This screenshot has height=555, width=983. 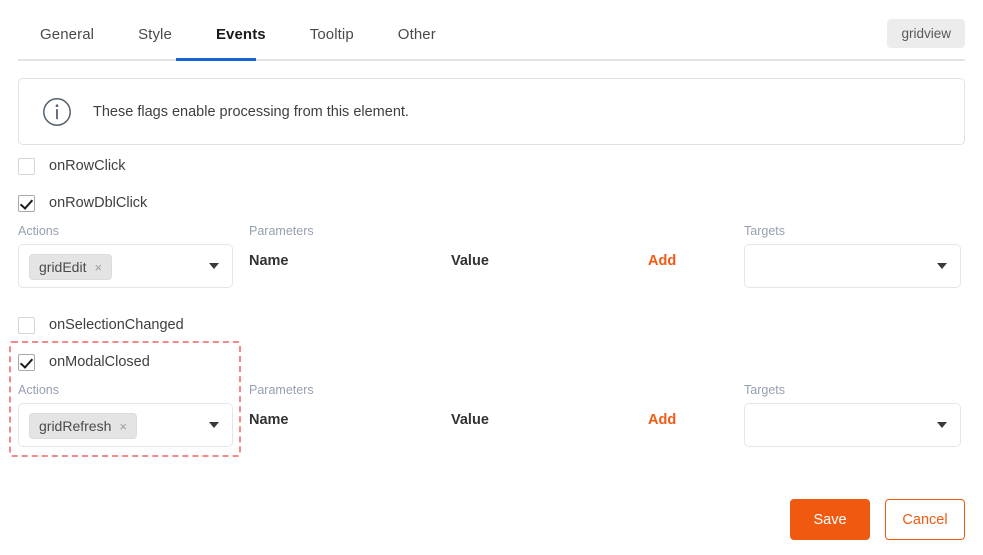 I want to click on param-column-name-2: Name, so click(x=269, y=420).